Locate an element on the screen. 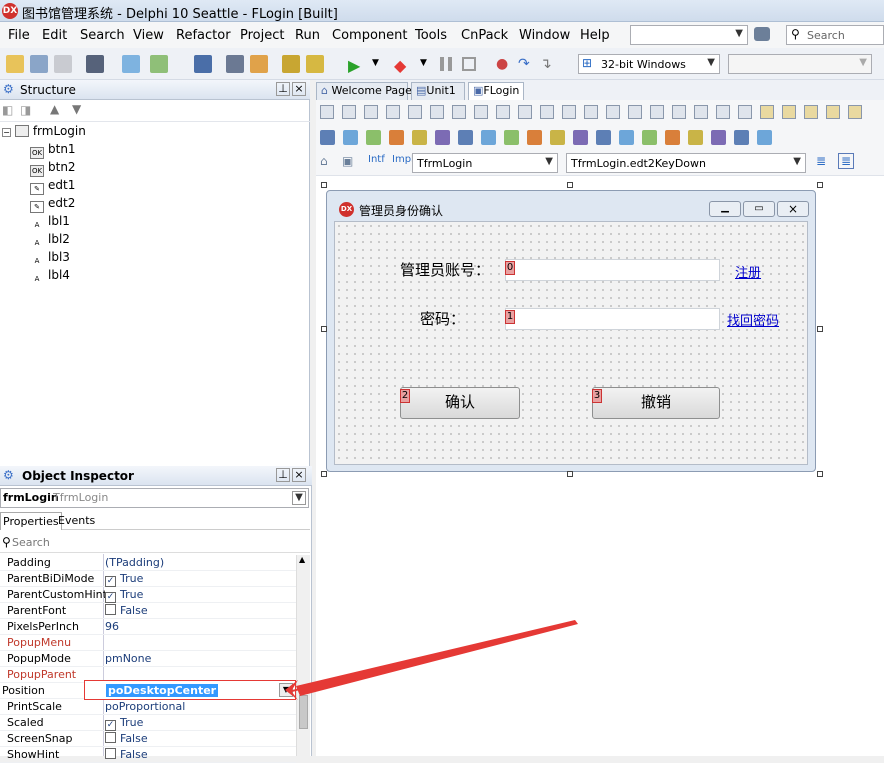  annotation-arrow is located at coordinates (431, 660).